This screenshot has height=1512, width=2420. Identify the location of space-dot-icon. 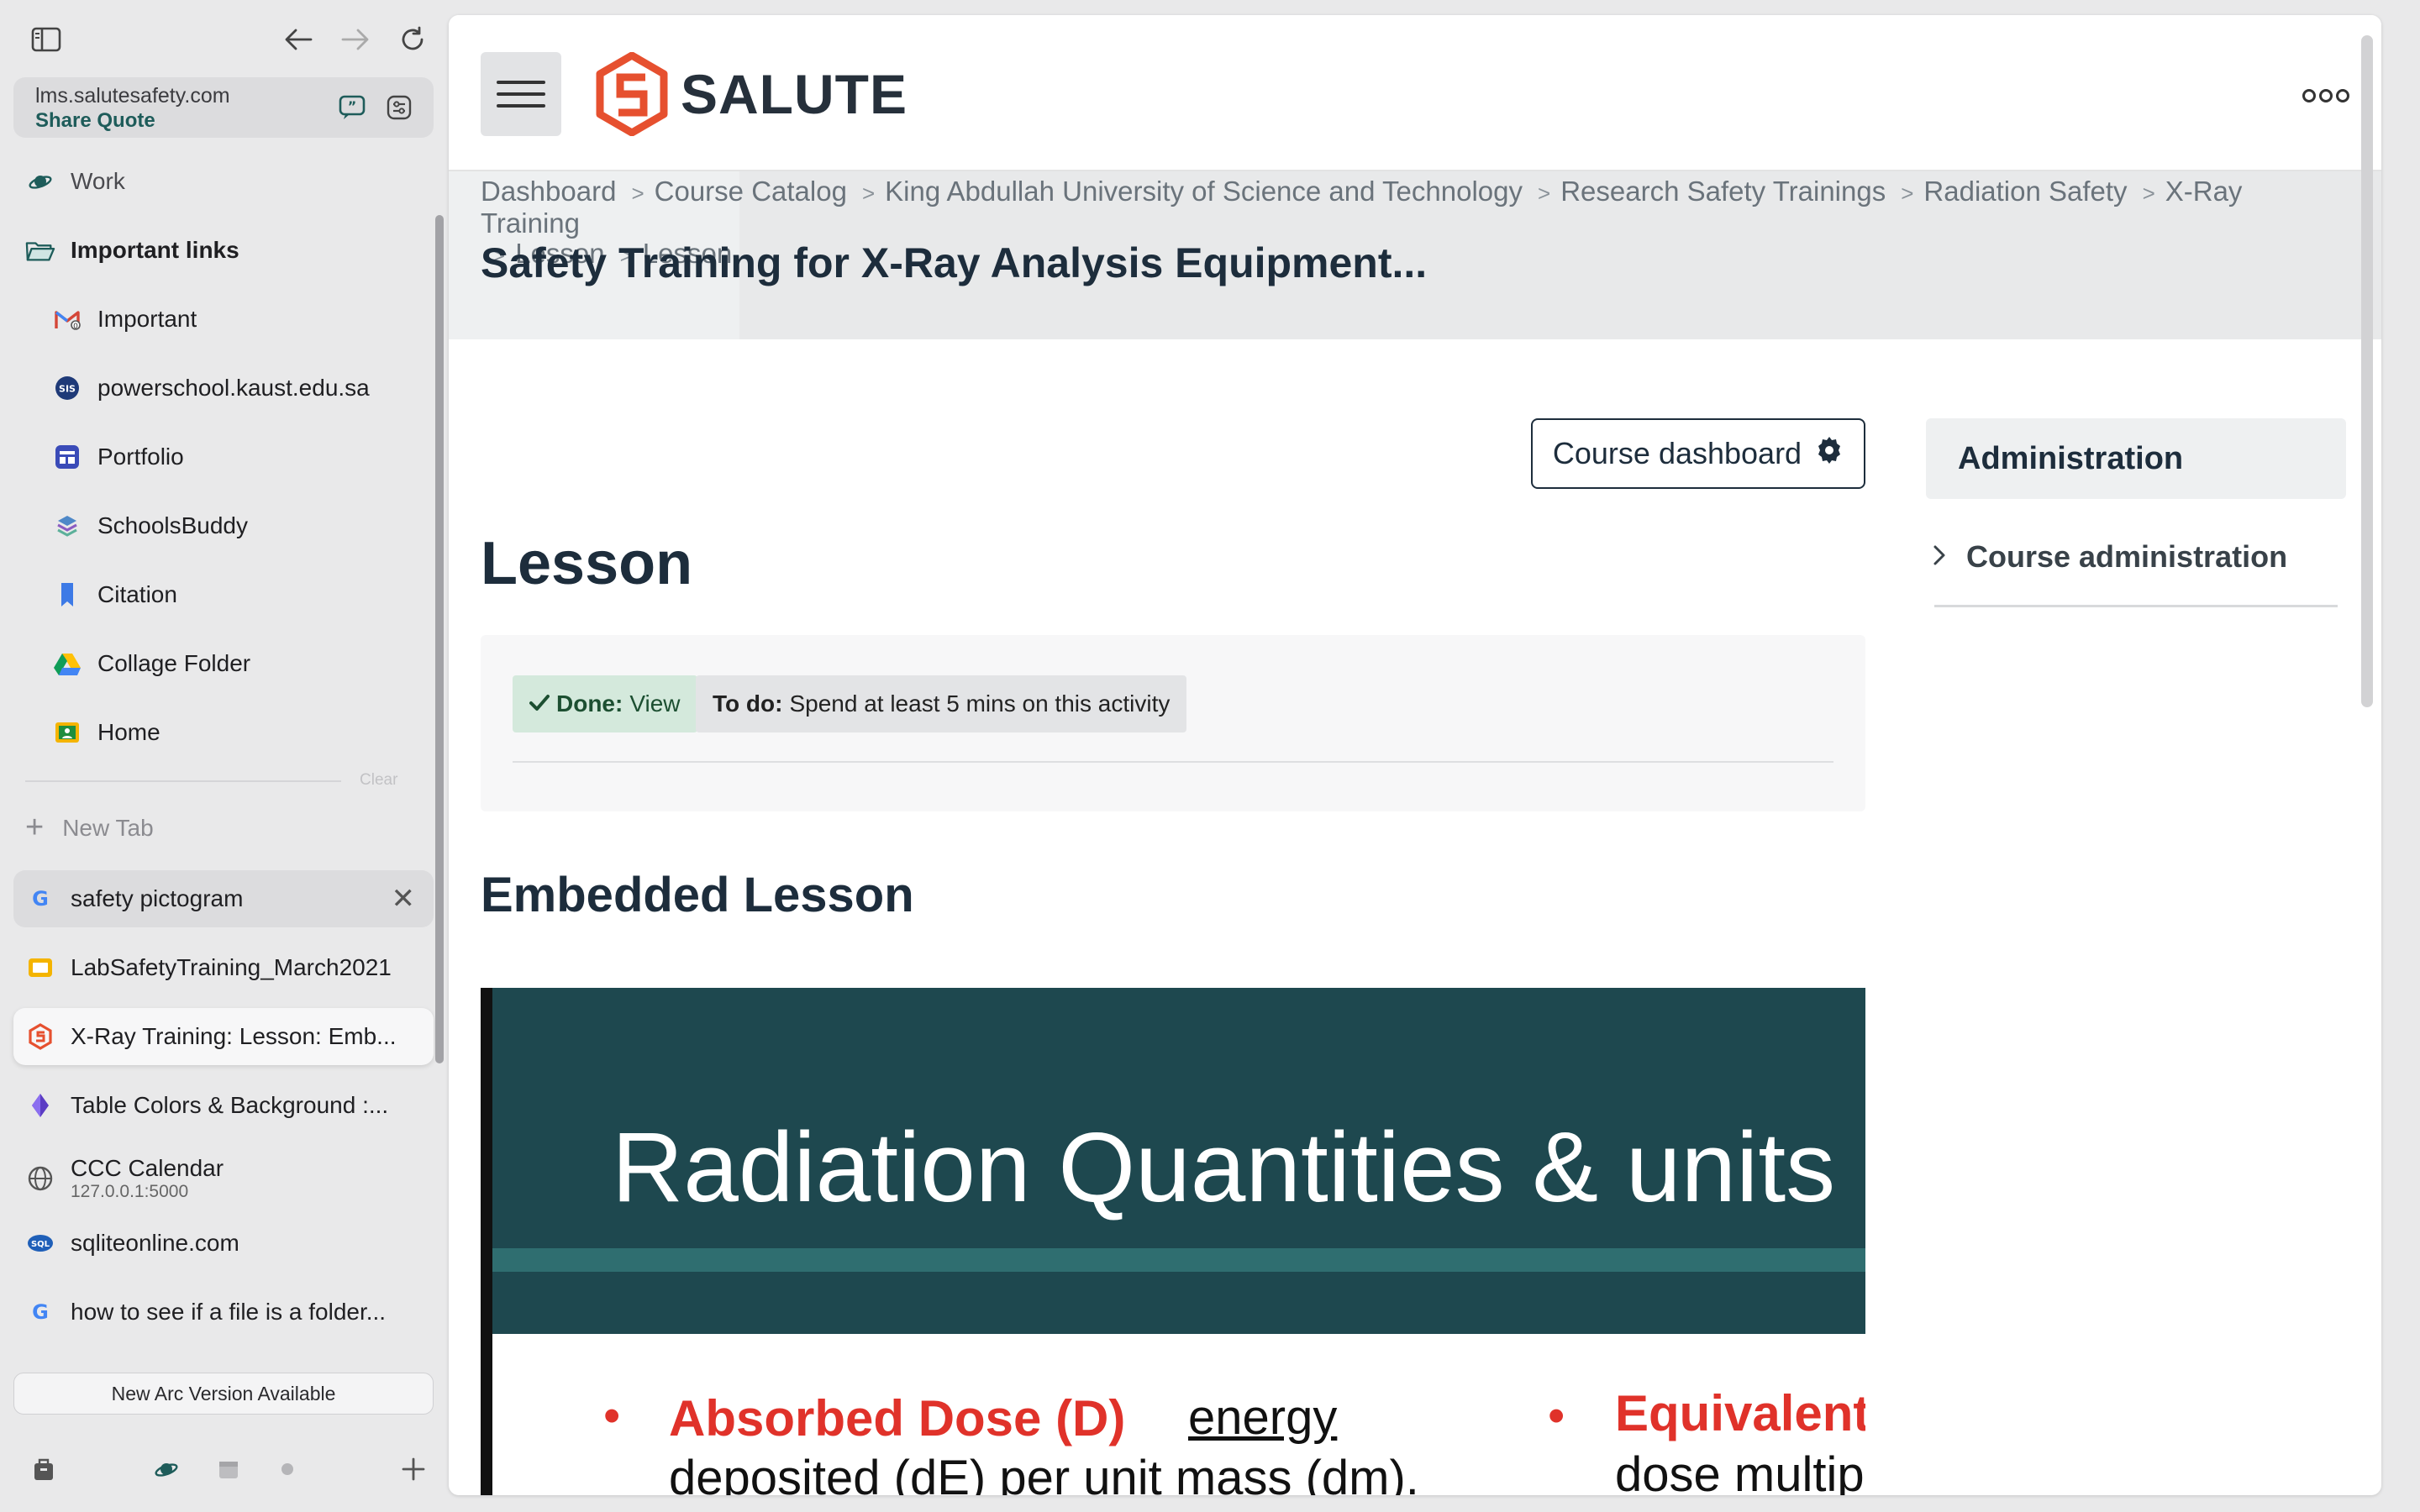
(287, 1469).